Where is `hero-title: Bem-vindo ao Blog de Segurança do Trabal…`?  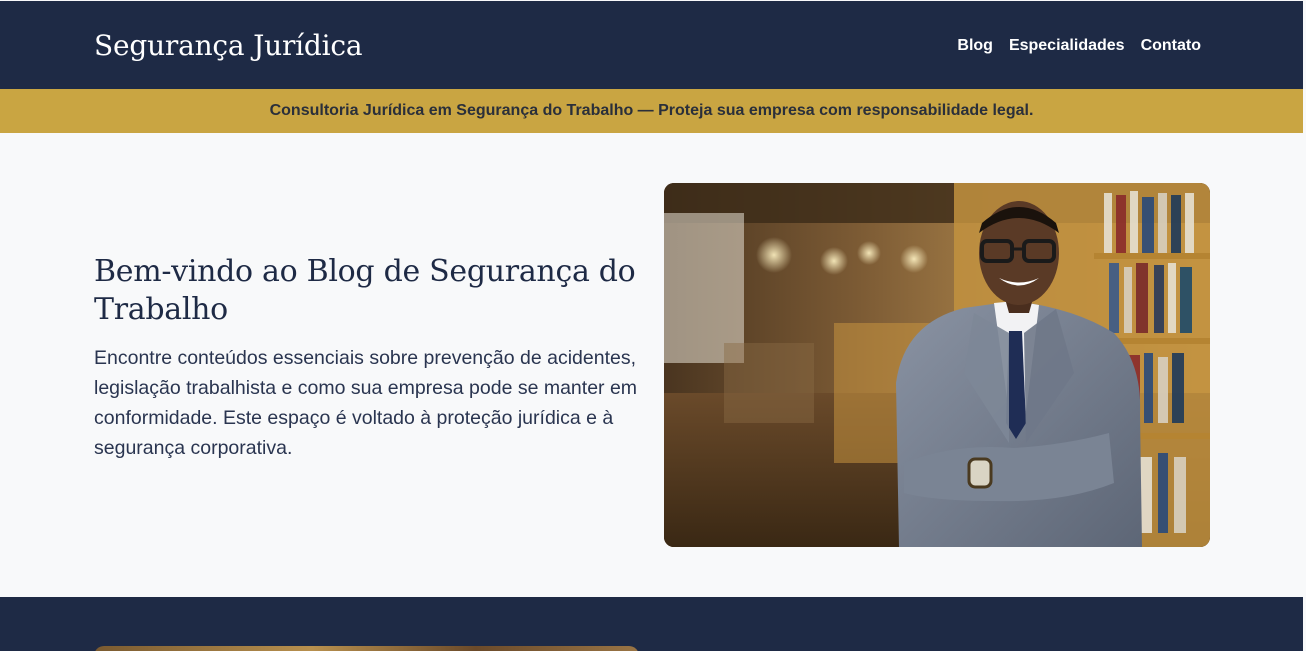 hero-title: Bem-vindo ao Blog de Segurança do Trabal… is located at coordinates (365, 290).